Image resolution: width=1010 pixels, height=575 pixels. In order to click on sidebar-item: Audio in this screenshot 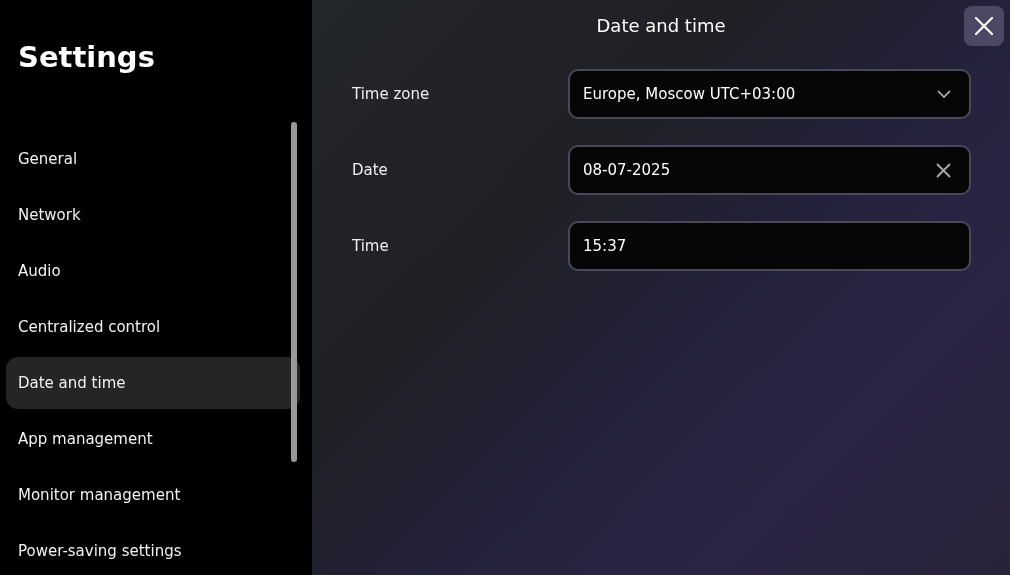, I will do `click(153, 271)`.